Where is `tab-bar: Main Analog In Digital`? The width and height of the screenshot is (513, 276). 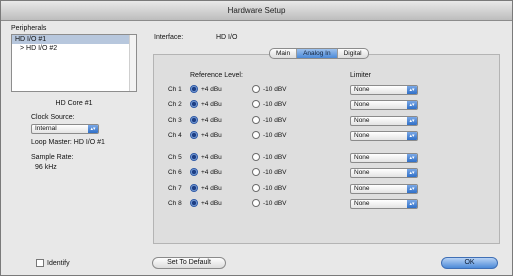
tab-bar: Main Analog In Digital is located at coordinates (319, 53).